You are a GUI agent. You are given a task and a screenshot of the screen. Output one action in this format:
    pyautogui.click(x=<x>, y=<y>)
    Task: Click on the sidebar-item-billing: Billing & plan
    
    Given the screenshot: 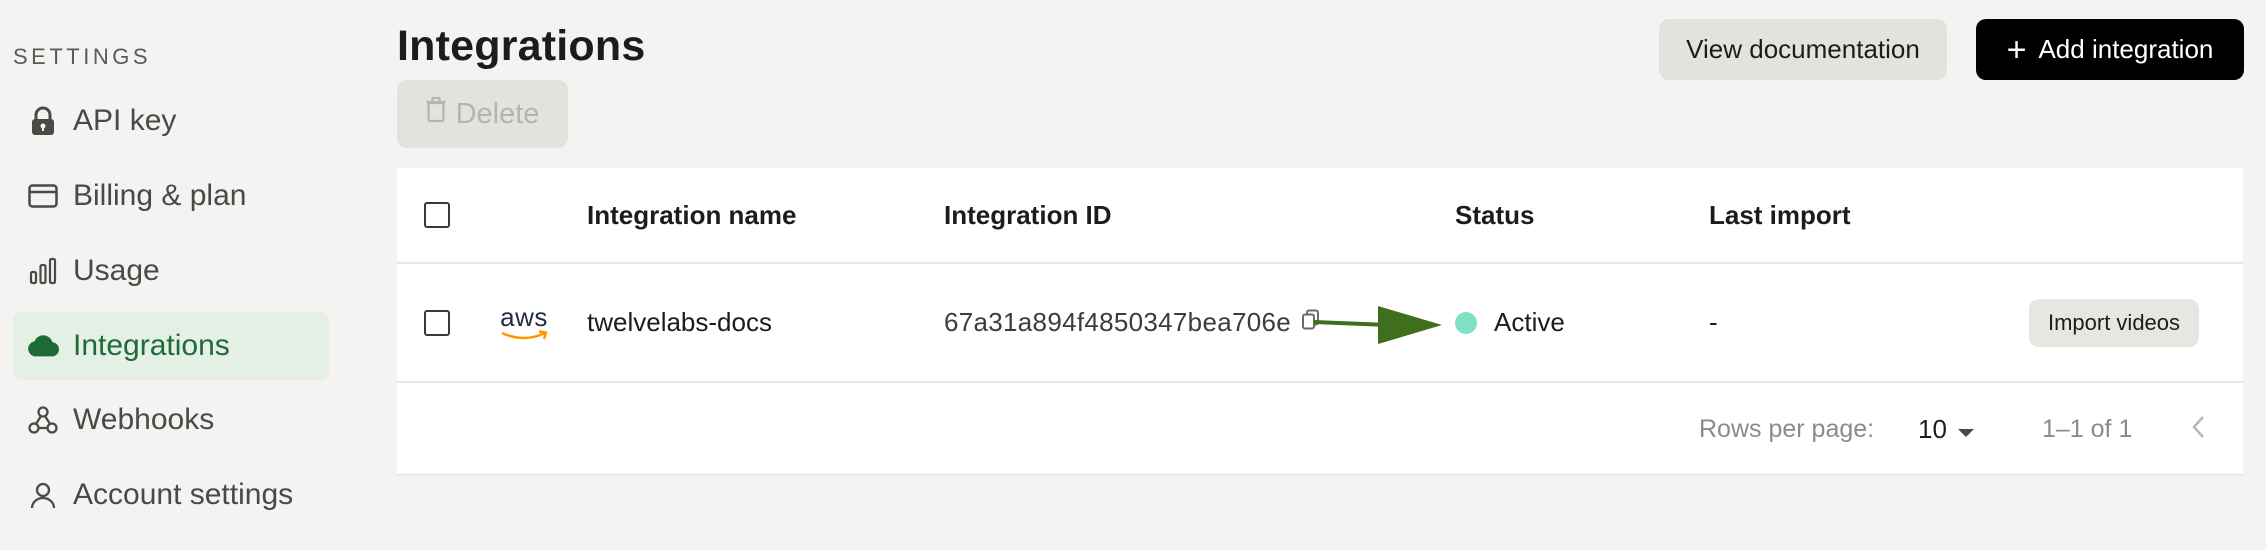 What is the action you would take?
    pyautogui.click(x=171, y=196)
    